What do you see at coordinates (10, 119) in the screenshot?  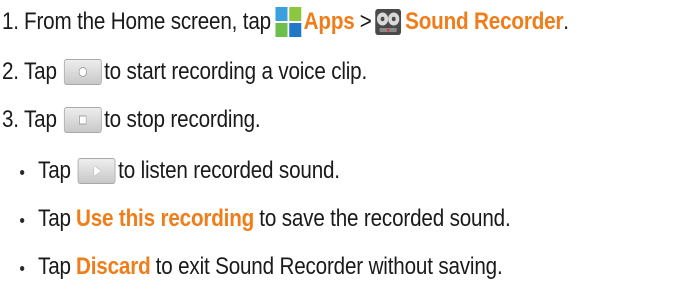 I see `step-3-number: 3.` at bounding box center [10, 119].